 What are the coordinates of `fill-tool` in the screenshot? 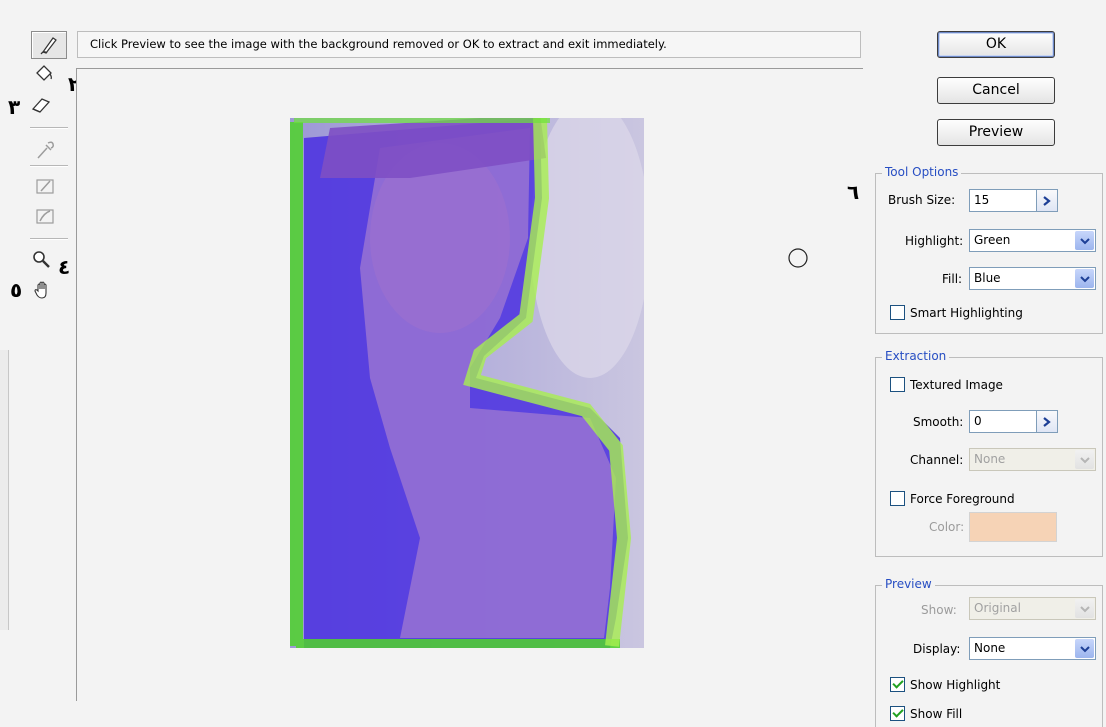 It's located at (44, 73).